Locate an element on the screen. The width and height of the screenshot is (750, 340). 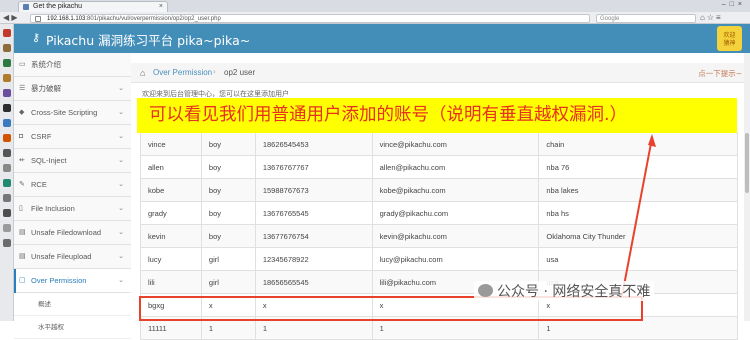
window-controls: –□× is located at coordinates (734, 4).